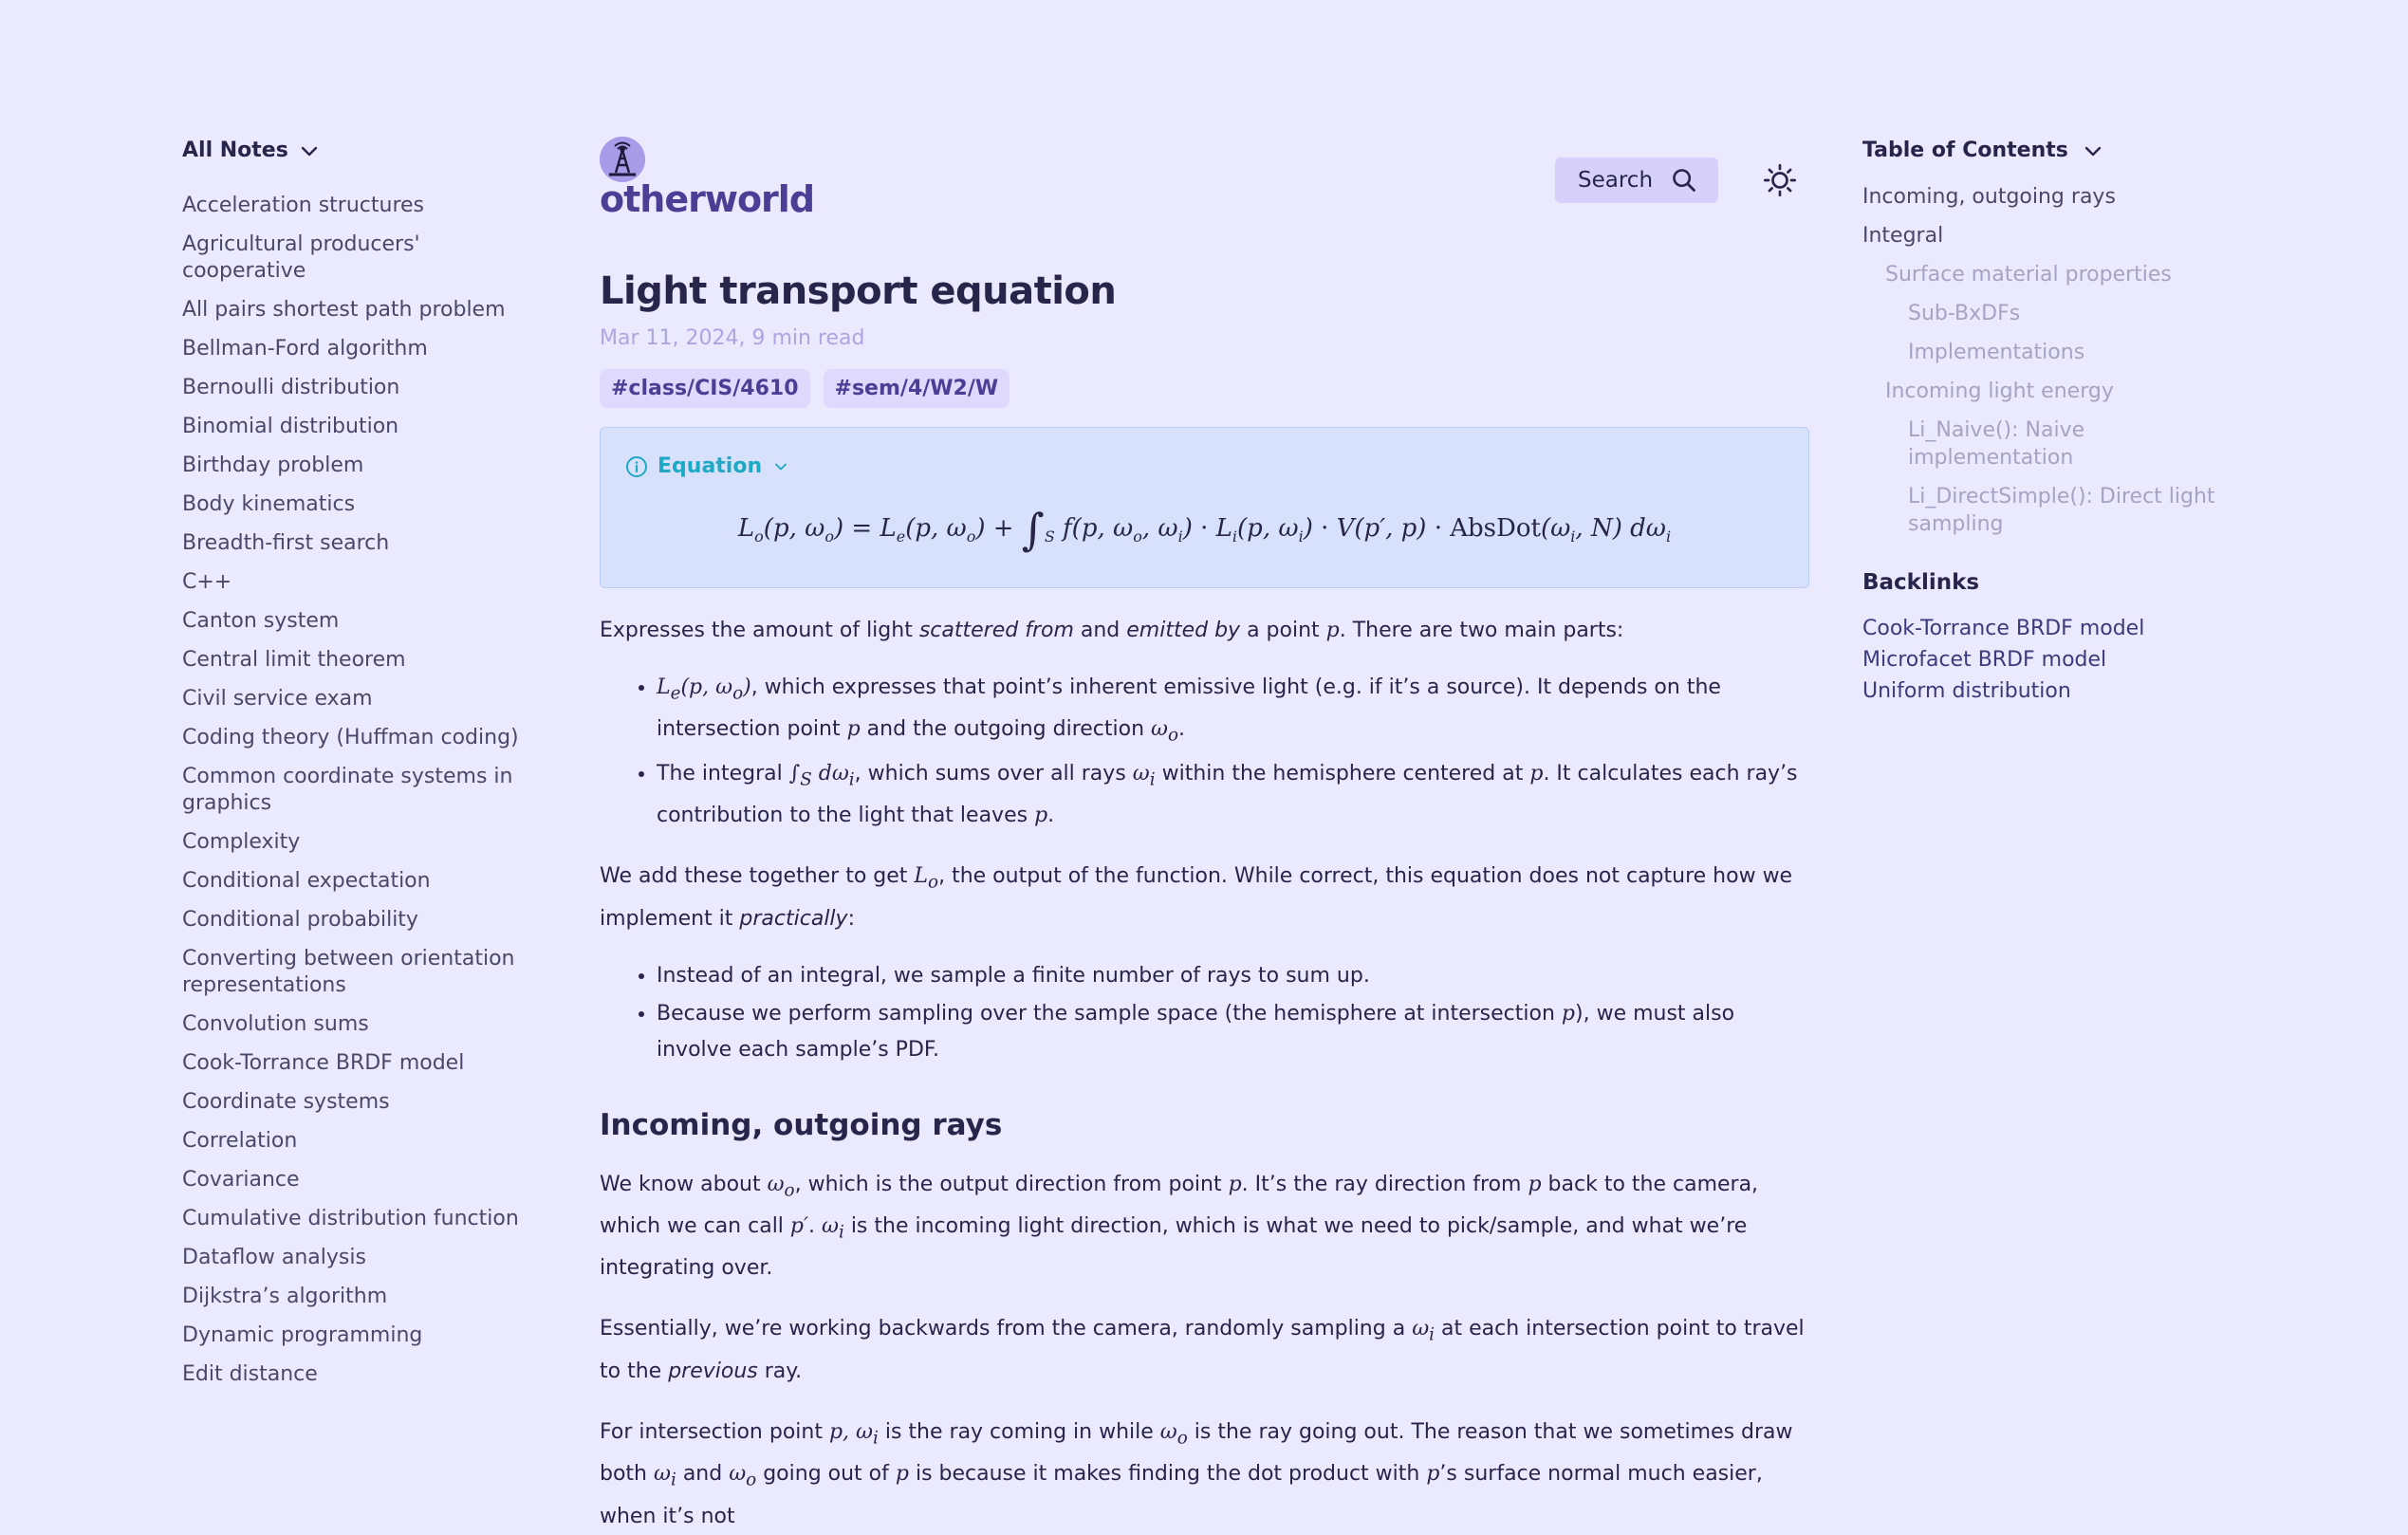 This screenshot has width=2408, height=1535. Describe the element at coordinates (622, 159) in the screenshot. I see `logo-radio-tower-icon` at that location.